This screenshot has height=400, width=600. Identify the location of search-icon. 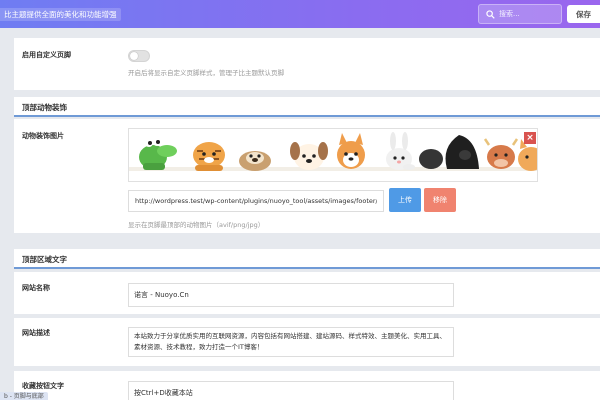
(490, 14).